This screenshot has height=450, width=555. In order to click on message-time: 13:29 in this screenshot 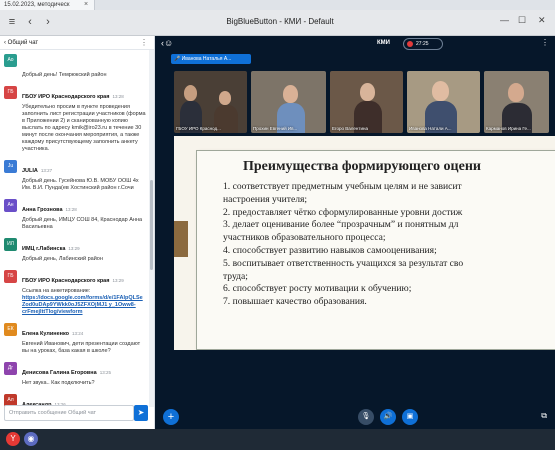, I will do `click(74, 248)`.